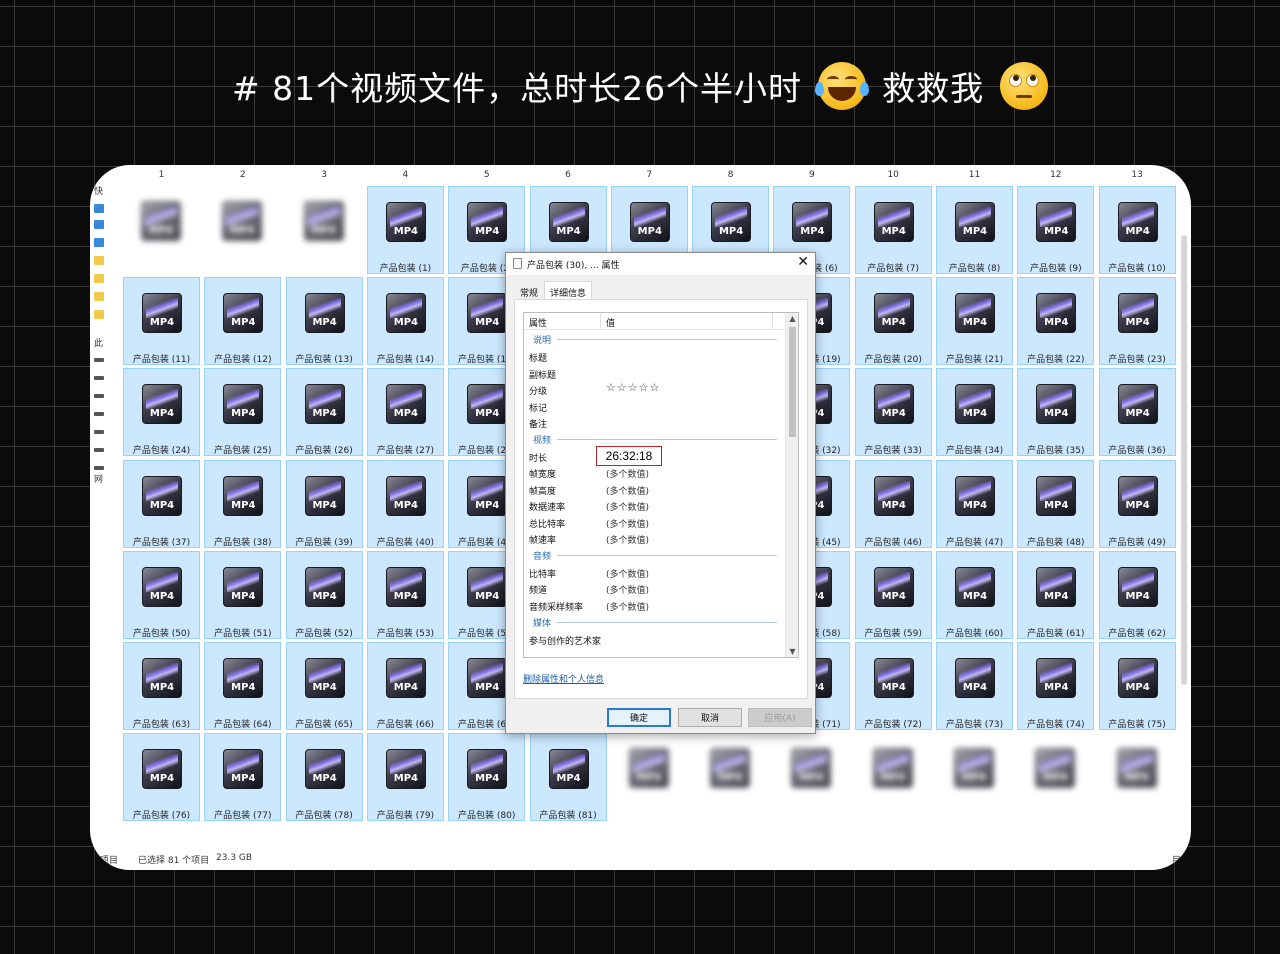  What do you see at coordinates (98, 342) in the screenshot?
I see `nav-item: 此` at bounding box center [98, 342].